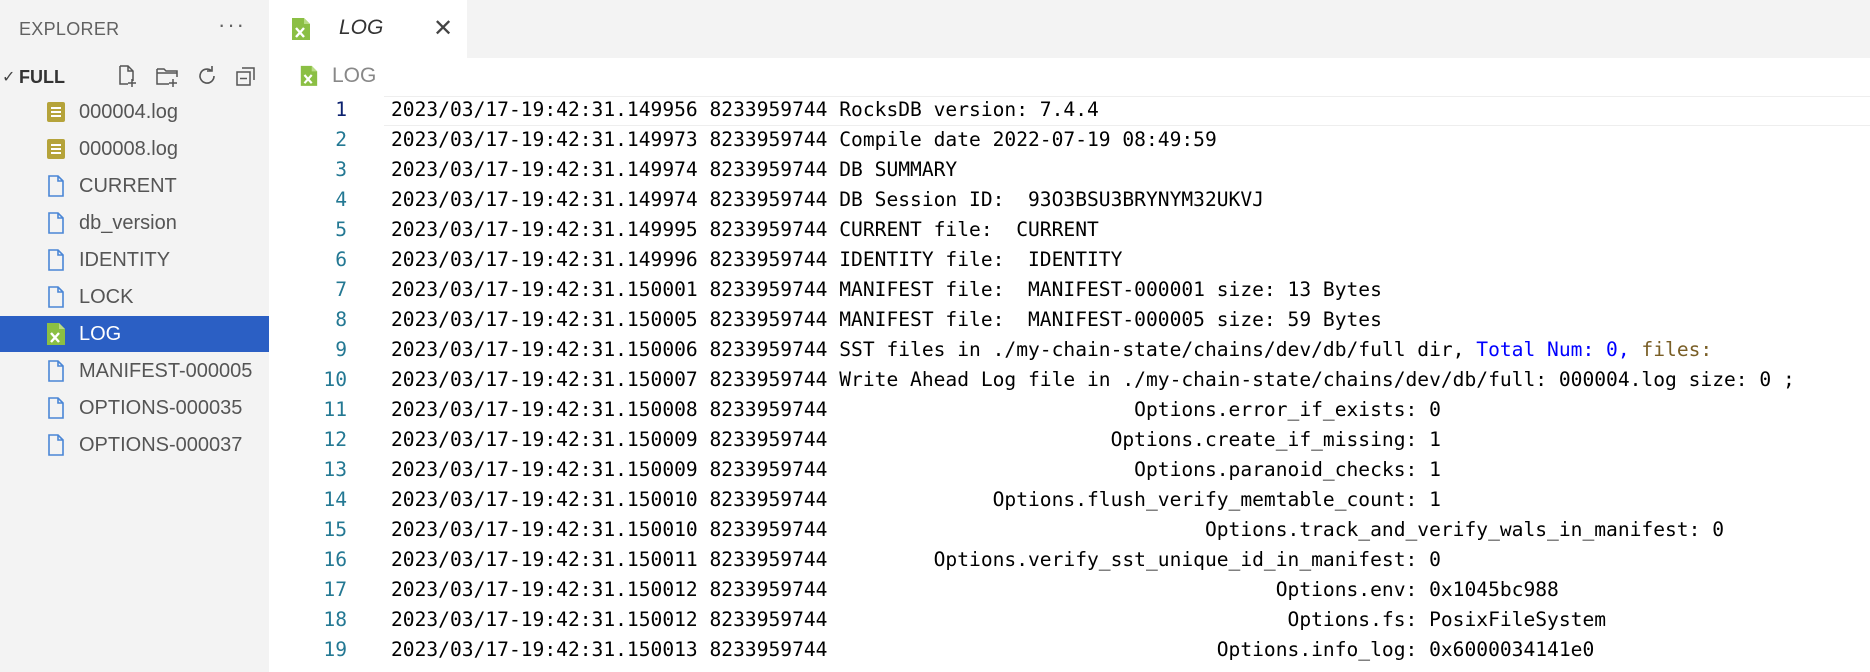 This screenshot has width=1870, height=672. I want to click on file-item: db_version, so click(134, 223).